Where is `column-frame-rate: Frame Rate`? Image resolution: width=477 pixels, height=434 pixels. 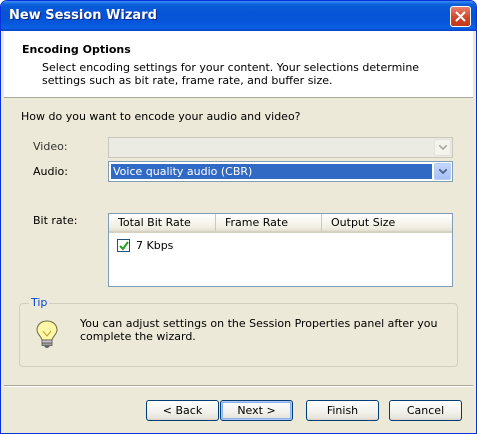
column-frame-rate: Frame Rate is located at coordinates (269, 222).